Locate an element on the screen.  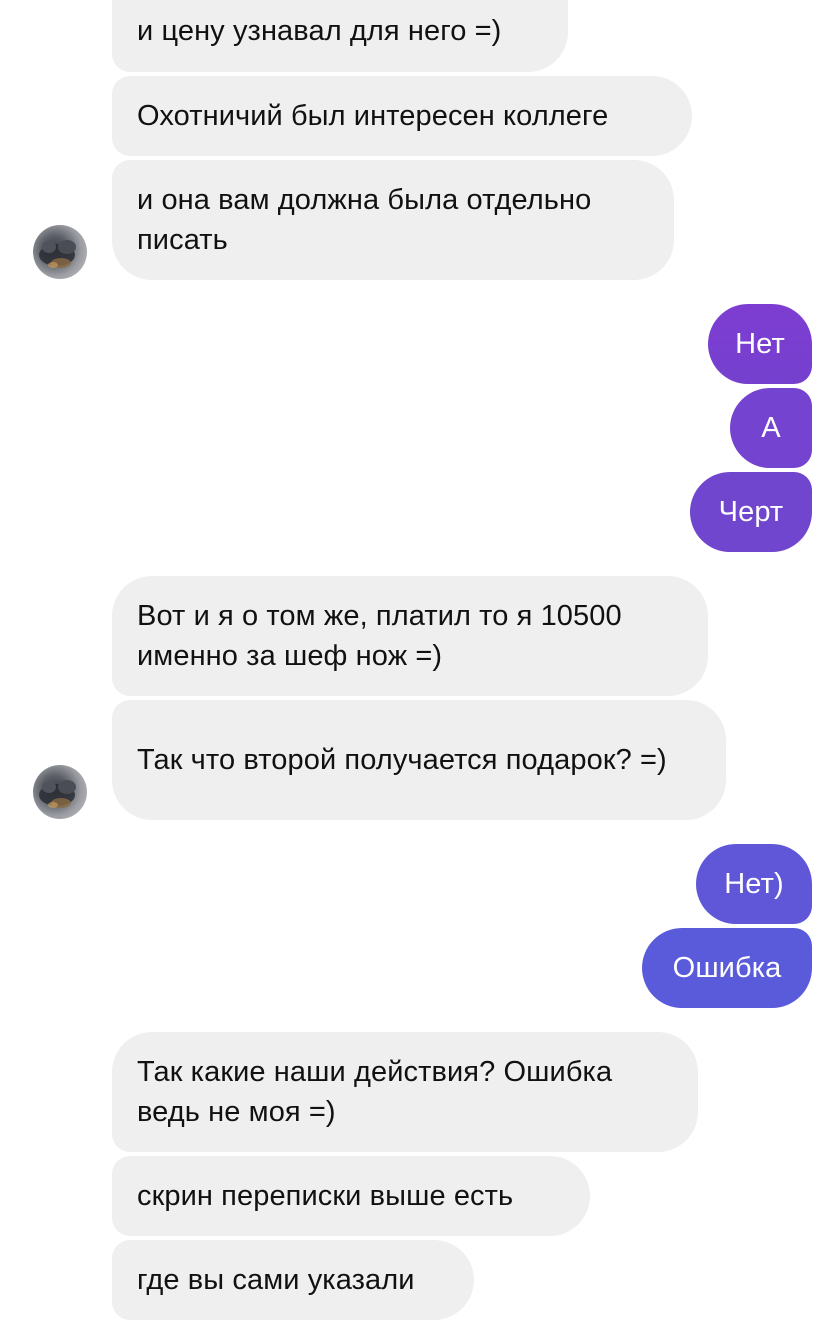
incoming-message: Охотничий был интересен коллеге is located at coordinates (402, 116).